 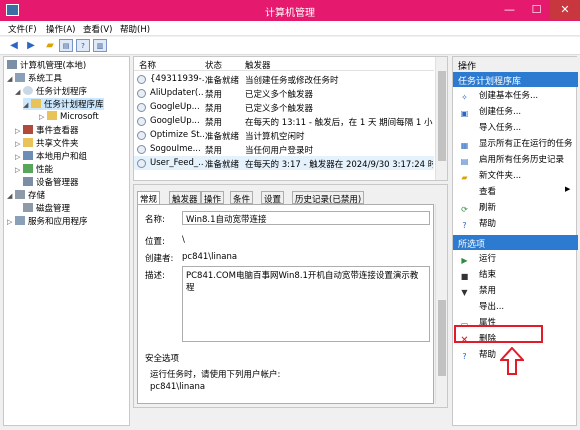 I want to click on event-viewer-icon, so click(x=28, y=129).